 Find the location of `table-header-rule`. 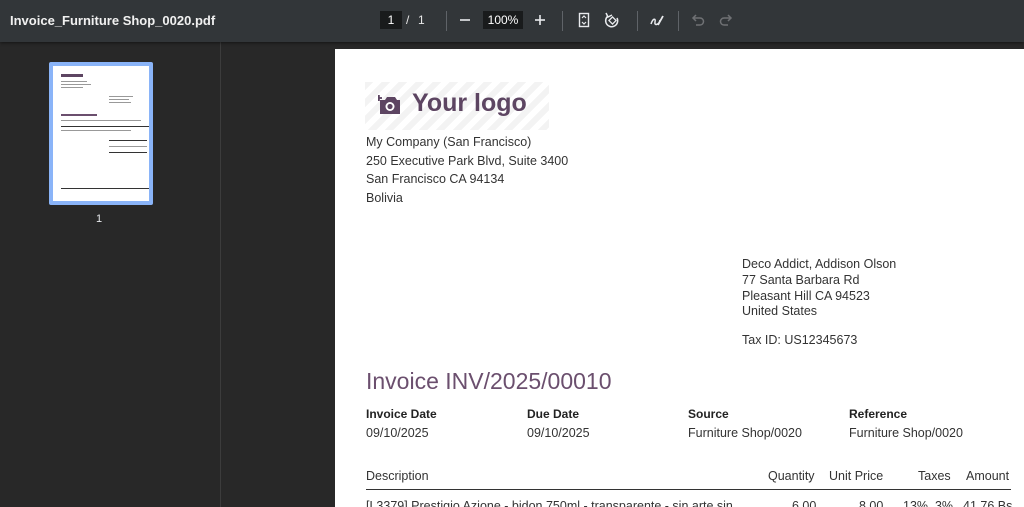

table-header-rule is located at coordinates (688, 489).